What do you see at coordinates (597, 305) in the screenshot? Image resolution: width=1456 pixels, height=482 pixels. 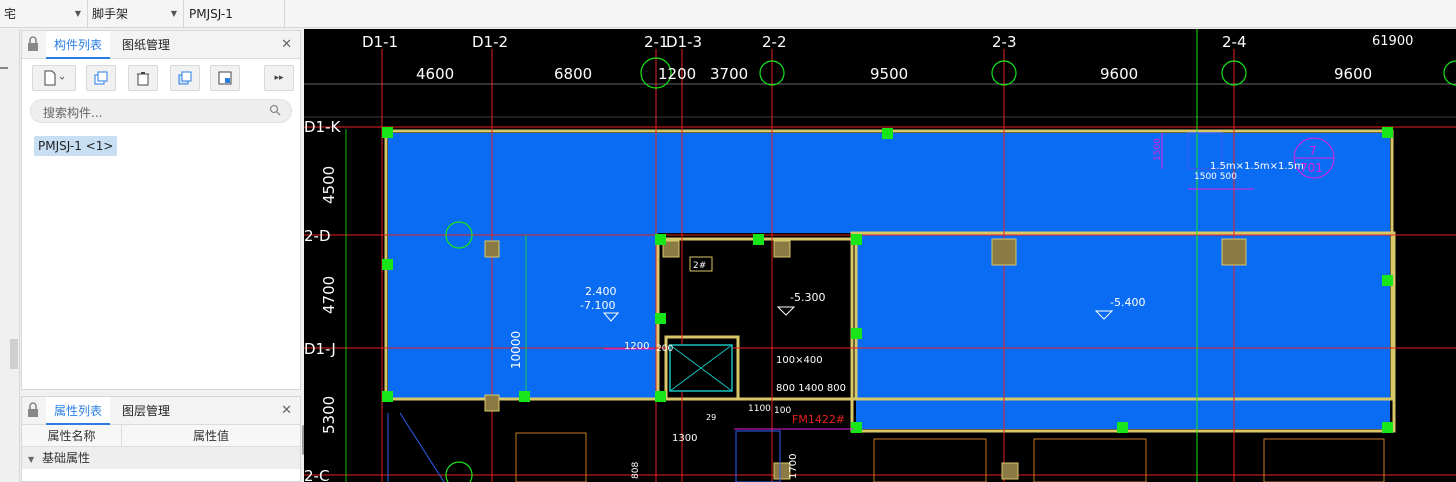 I see `elevation-label: -7.100` at bounding box center [597, 305].